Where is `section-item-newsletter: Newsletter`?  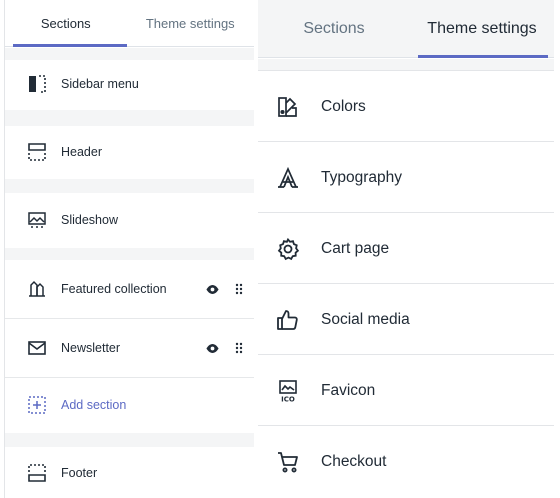 section-item-newsletter: Newsletter is located at coordinates (129, 348).